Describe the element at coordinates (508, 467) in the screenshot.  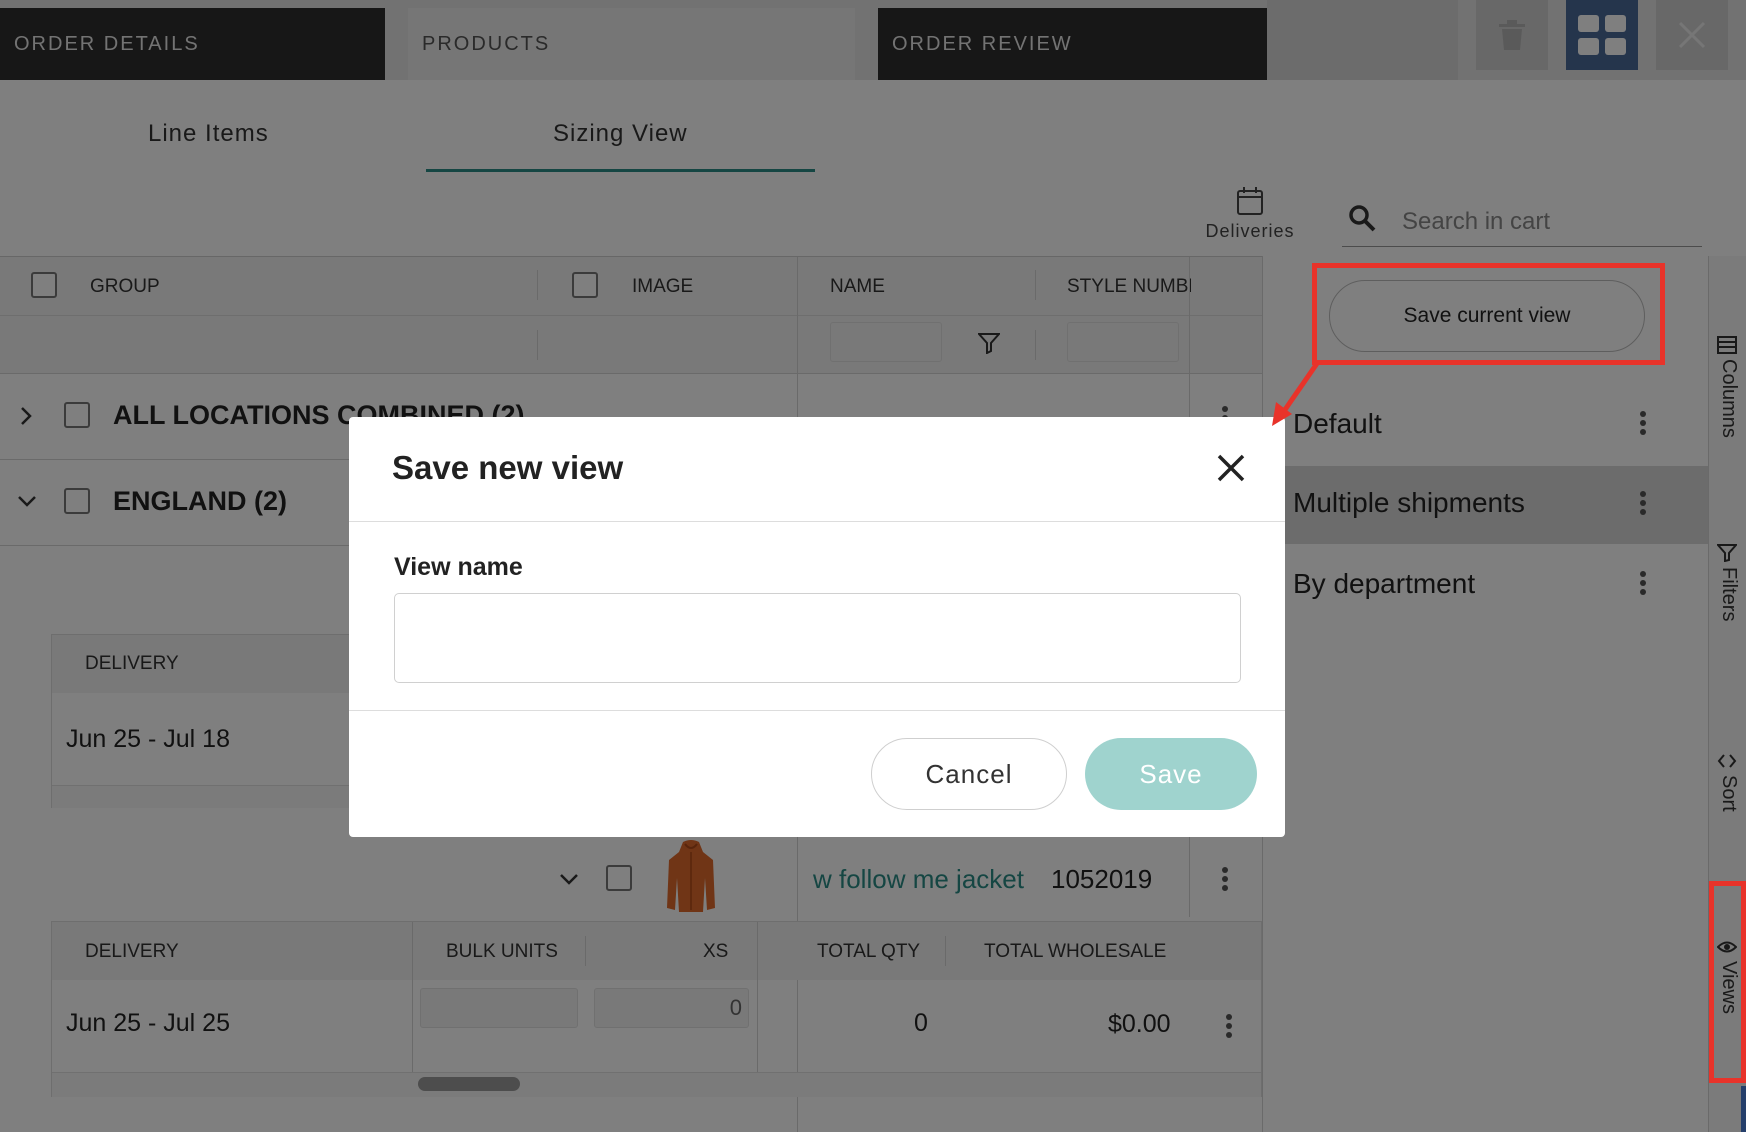
I see `dialog-title: Save new view` at that location.